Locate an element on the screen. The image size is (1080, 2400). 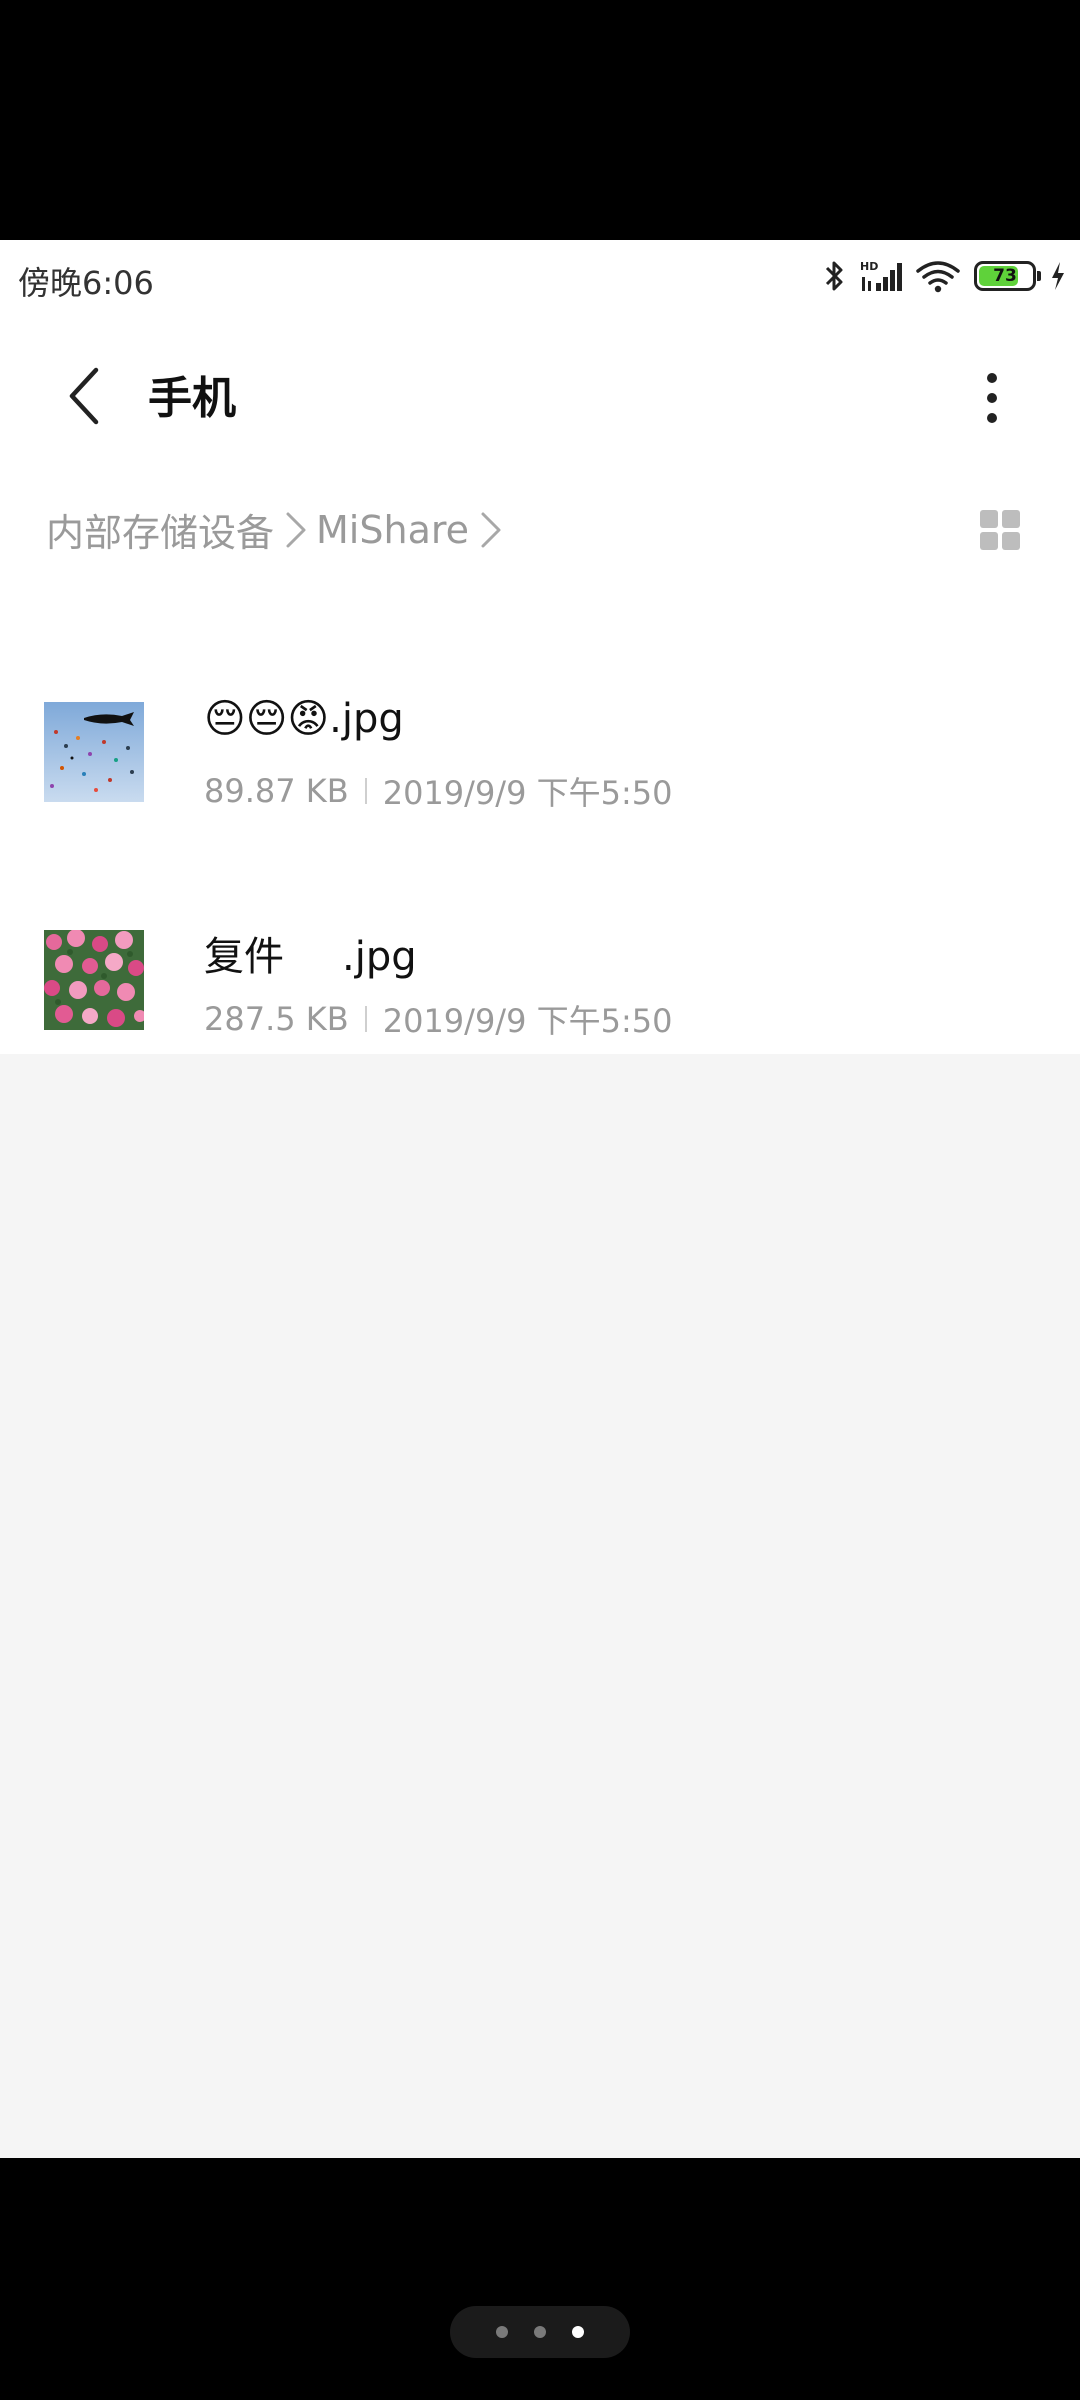
status-icons: HD 73 is located at coordinates (945, 276).